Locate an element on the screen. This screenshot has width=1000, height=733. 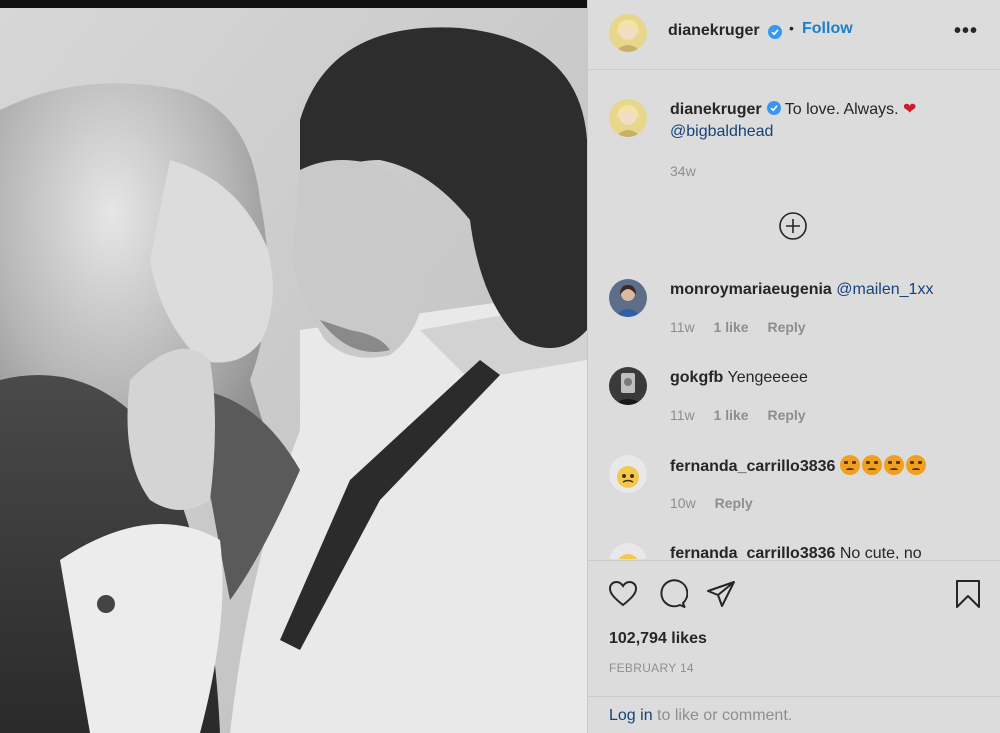
comment-username: monroymariaeugenia is located at coordinates (751, 289).